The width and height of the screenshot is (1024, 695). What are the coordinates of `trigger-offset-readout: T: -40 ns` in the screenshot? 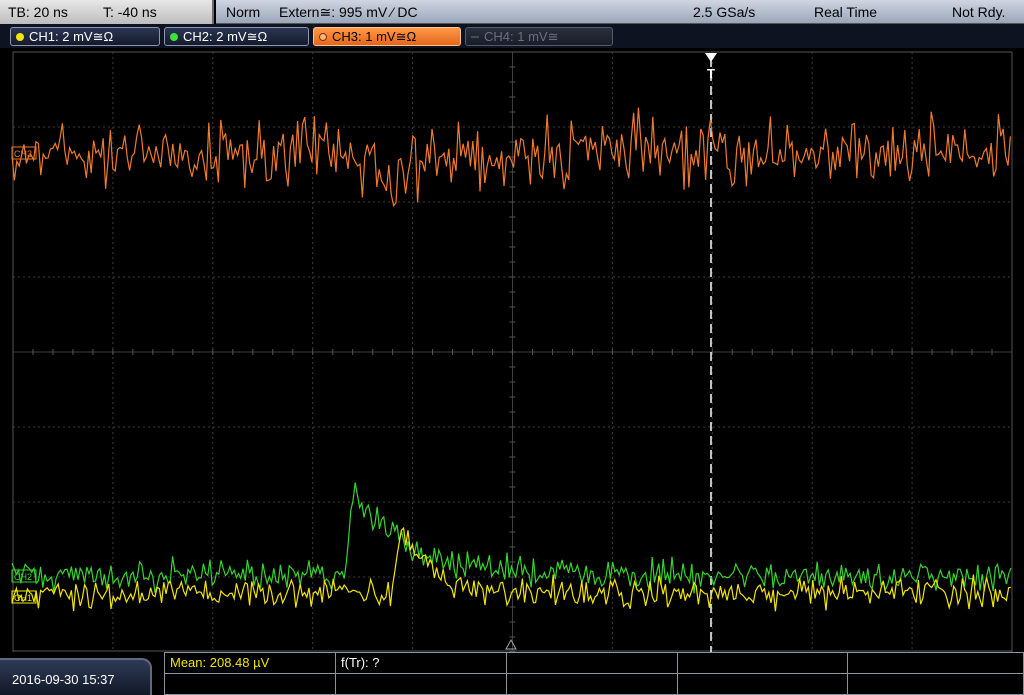 It's located at (130, 12).